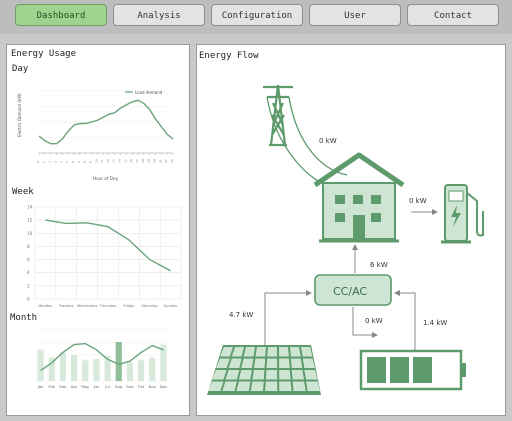 The height and width of the screenshot is (421, 512). I want to click on month-x-tick-label: Sep, so click(130, 386).